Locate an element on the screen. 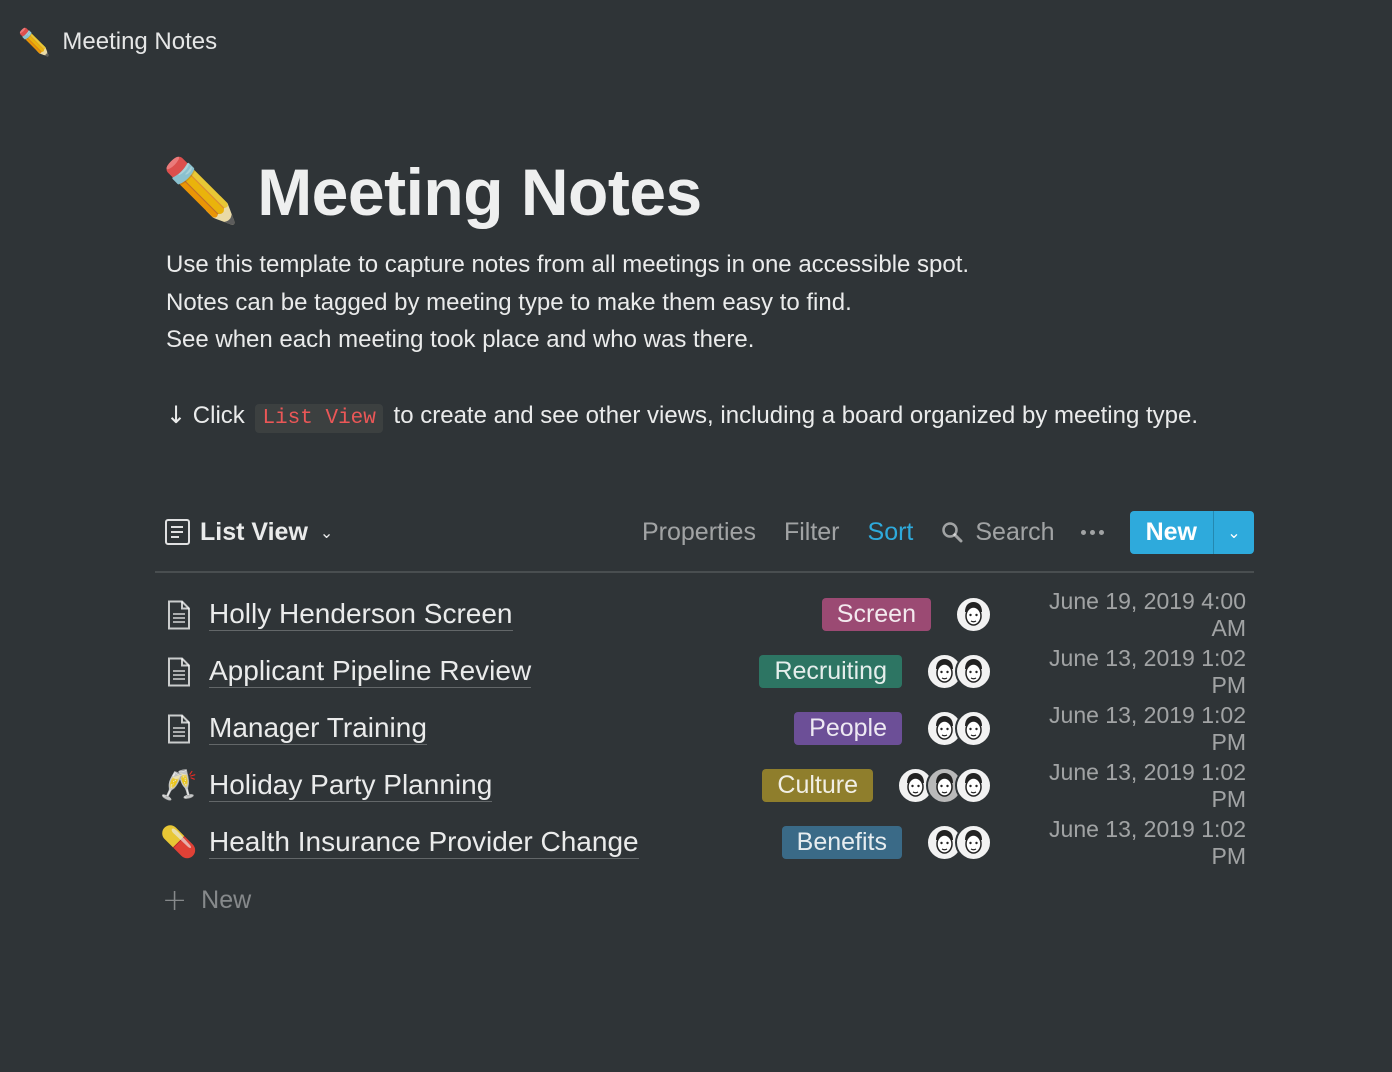 This screenshot has width=1392, height=1072. type-tag: Benefits is located at coordinates (841, 842).